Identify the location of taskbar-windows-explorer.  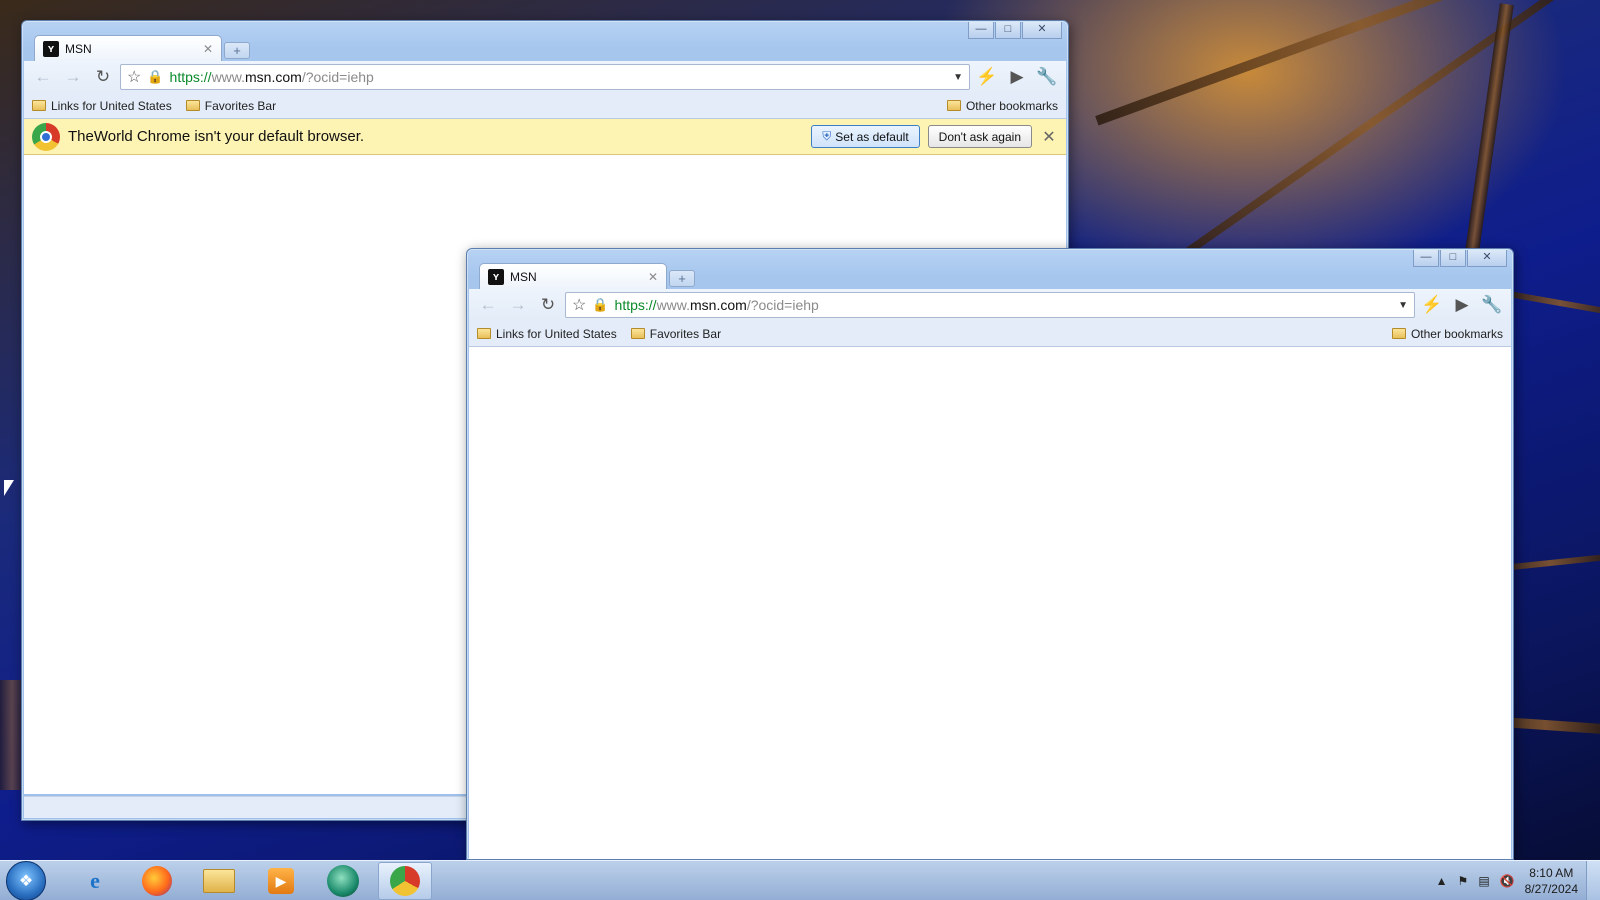
(219, 881).